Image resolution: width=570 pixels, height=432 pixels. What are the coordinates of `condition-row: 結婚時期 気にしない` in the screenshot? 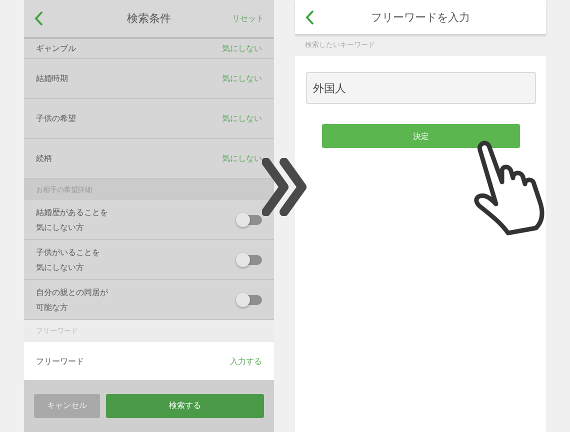 It's located at (149, 78).